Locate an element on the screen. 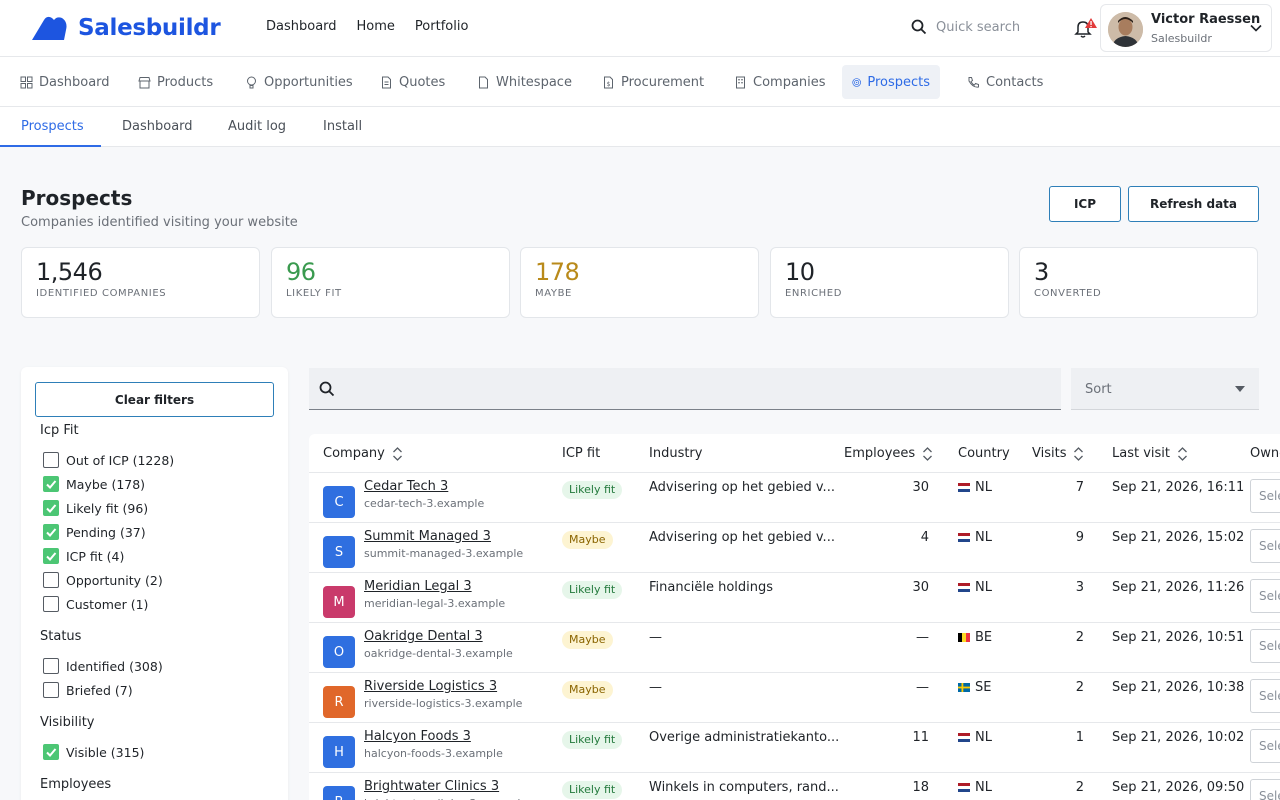 This screenshot has height=800, width=1280. icp-fit-badge: Maybe is located at coordinates (587, 640).